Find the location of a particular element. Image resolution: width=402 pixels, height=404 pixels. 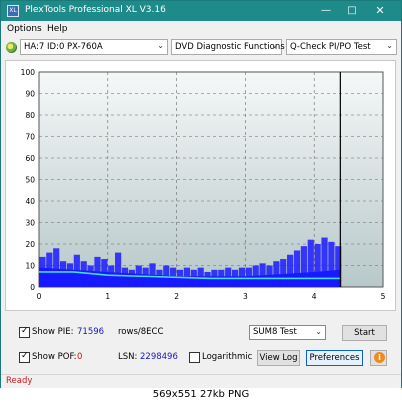

pie-value: 71596 is located at coordinates (91, 332).